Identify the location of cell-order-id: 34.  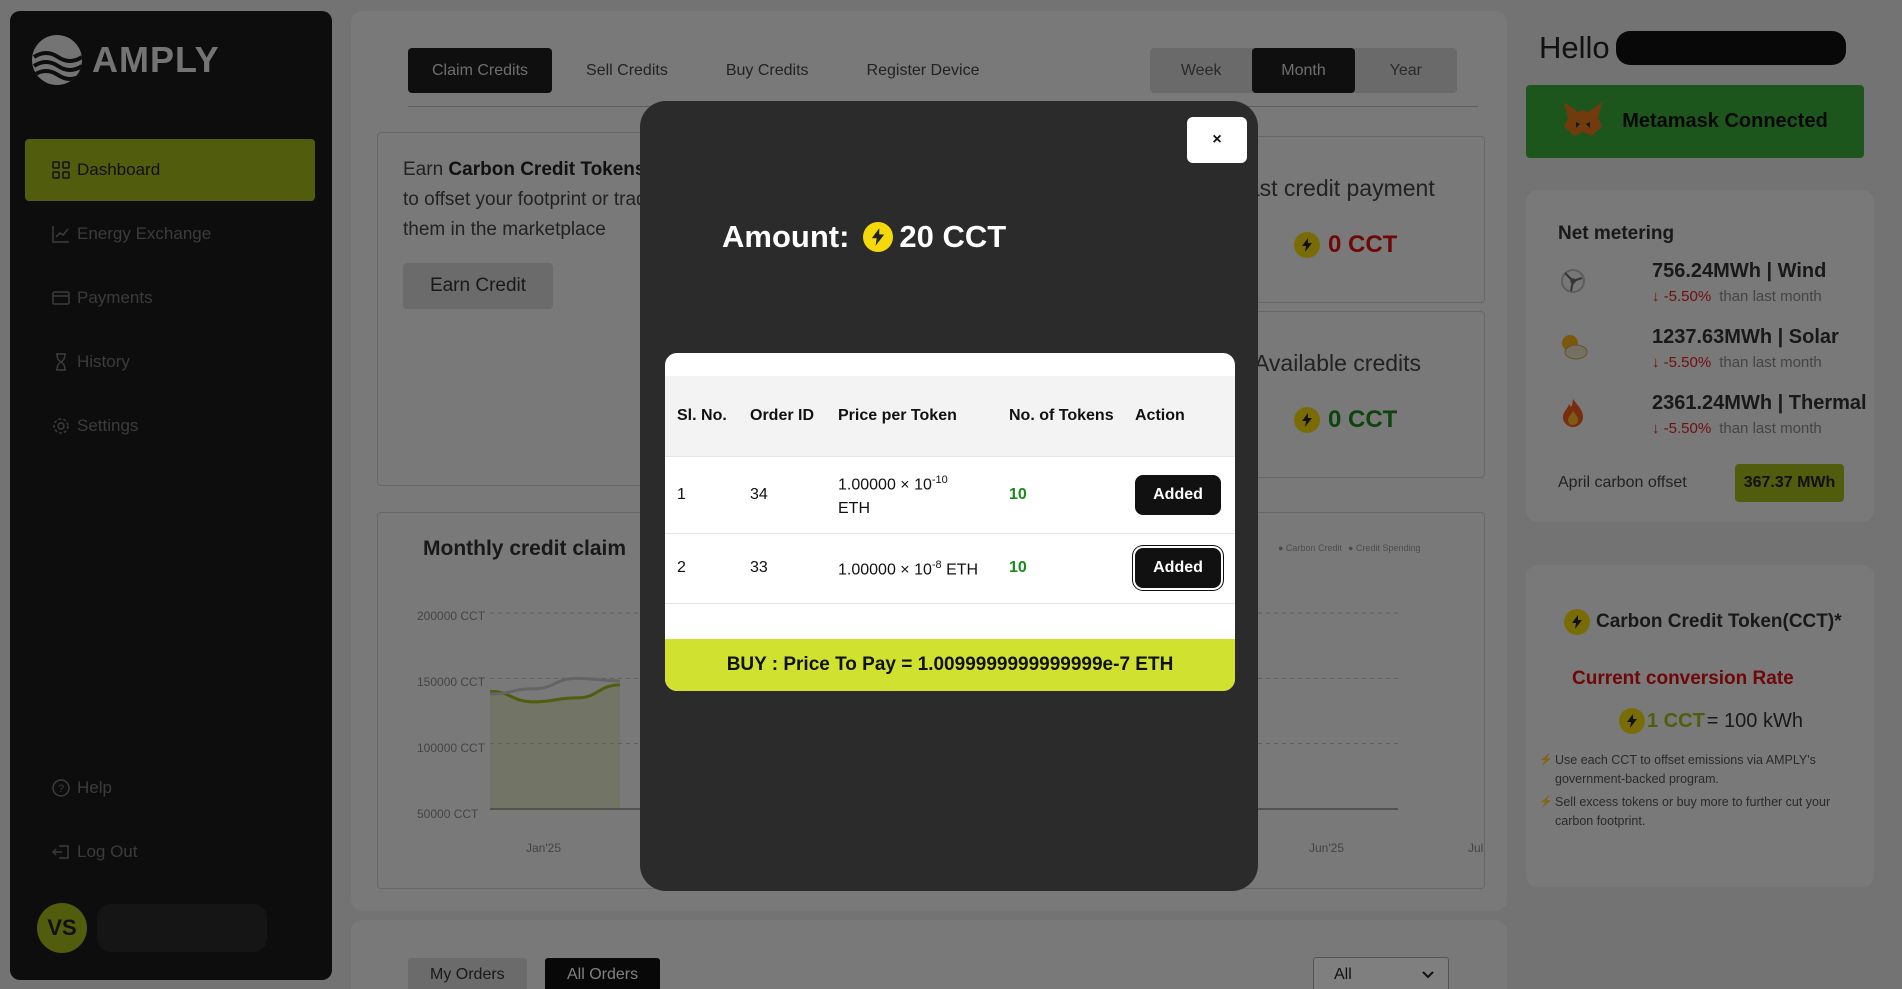
(759, 494).